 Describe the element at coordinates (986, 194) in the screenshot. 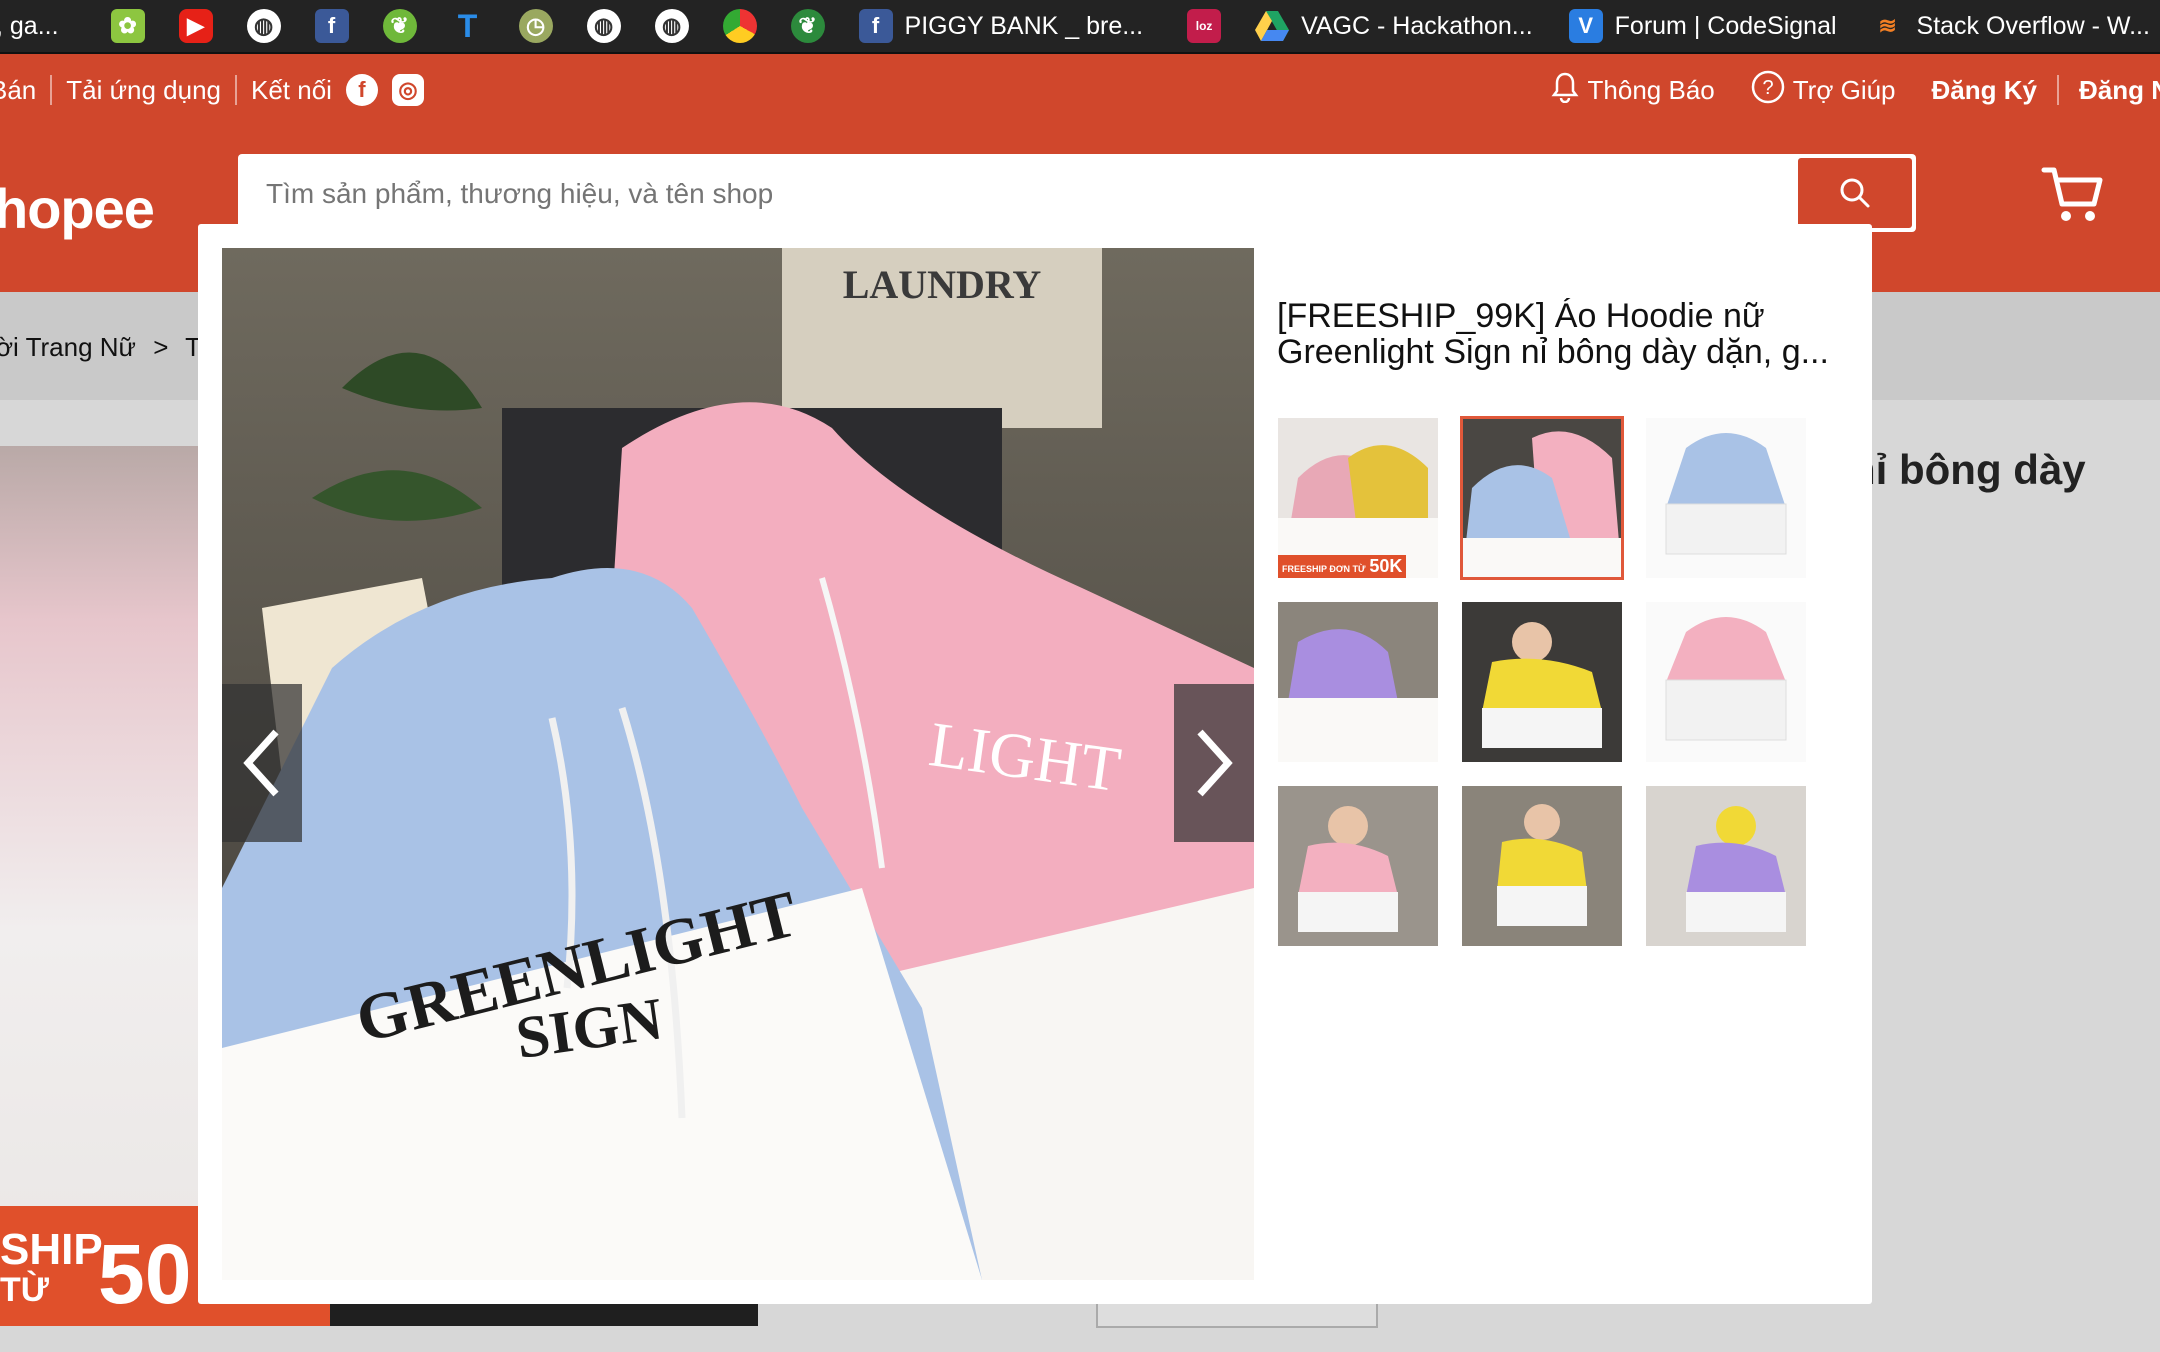

I see `search-input` at that location.